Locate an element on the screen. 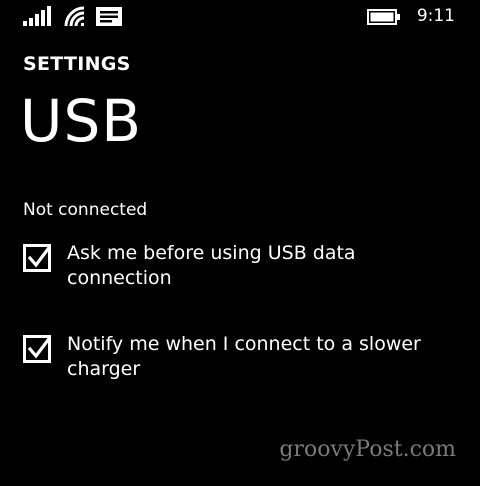  watermark: groovyPost.com is located at coordinates (367, 449).